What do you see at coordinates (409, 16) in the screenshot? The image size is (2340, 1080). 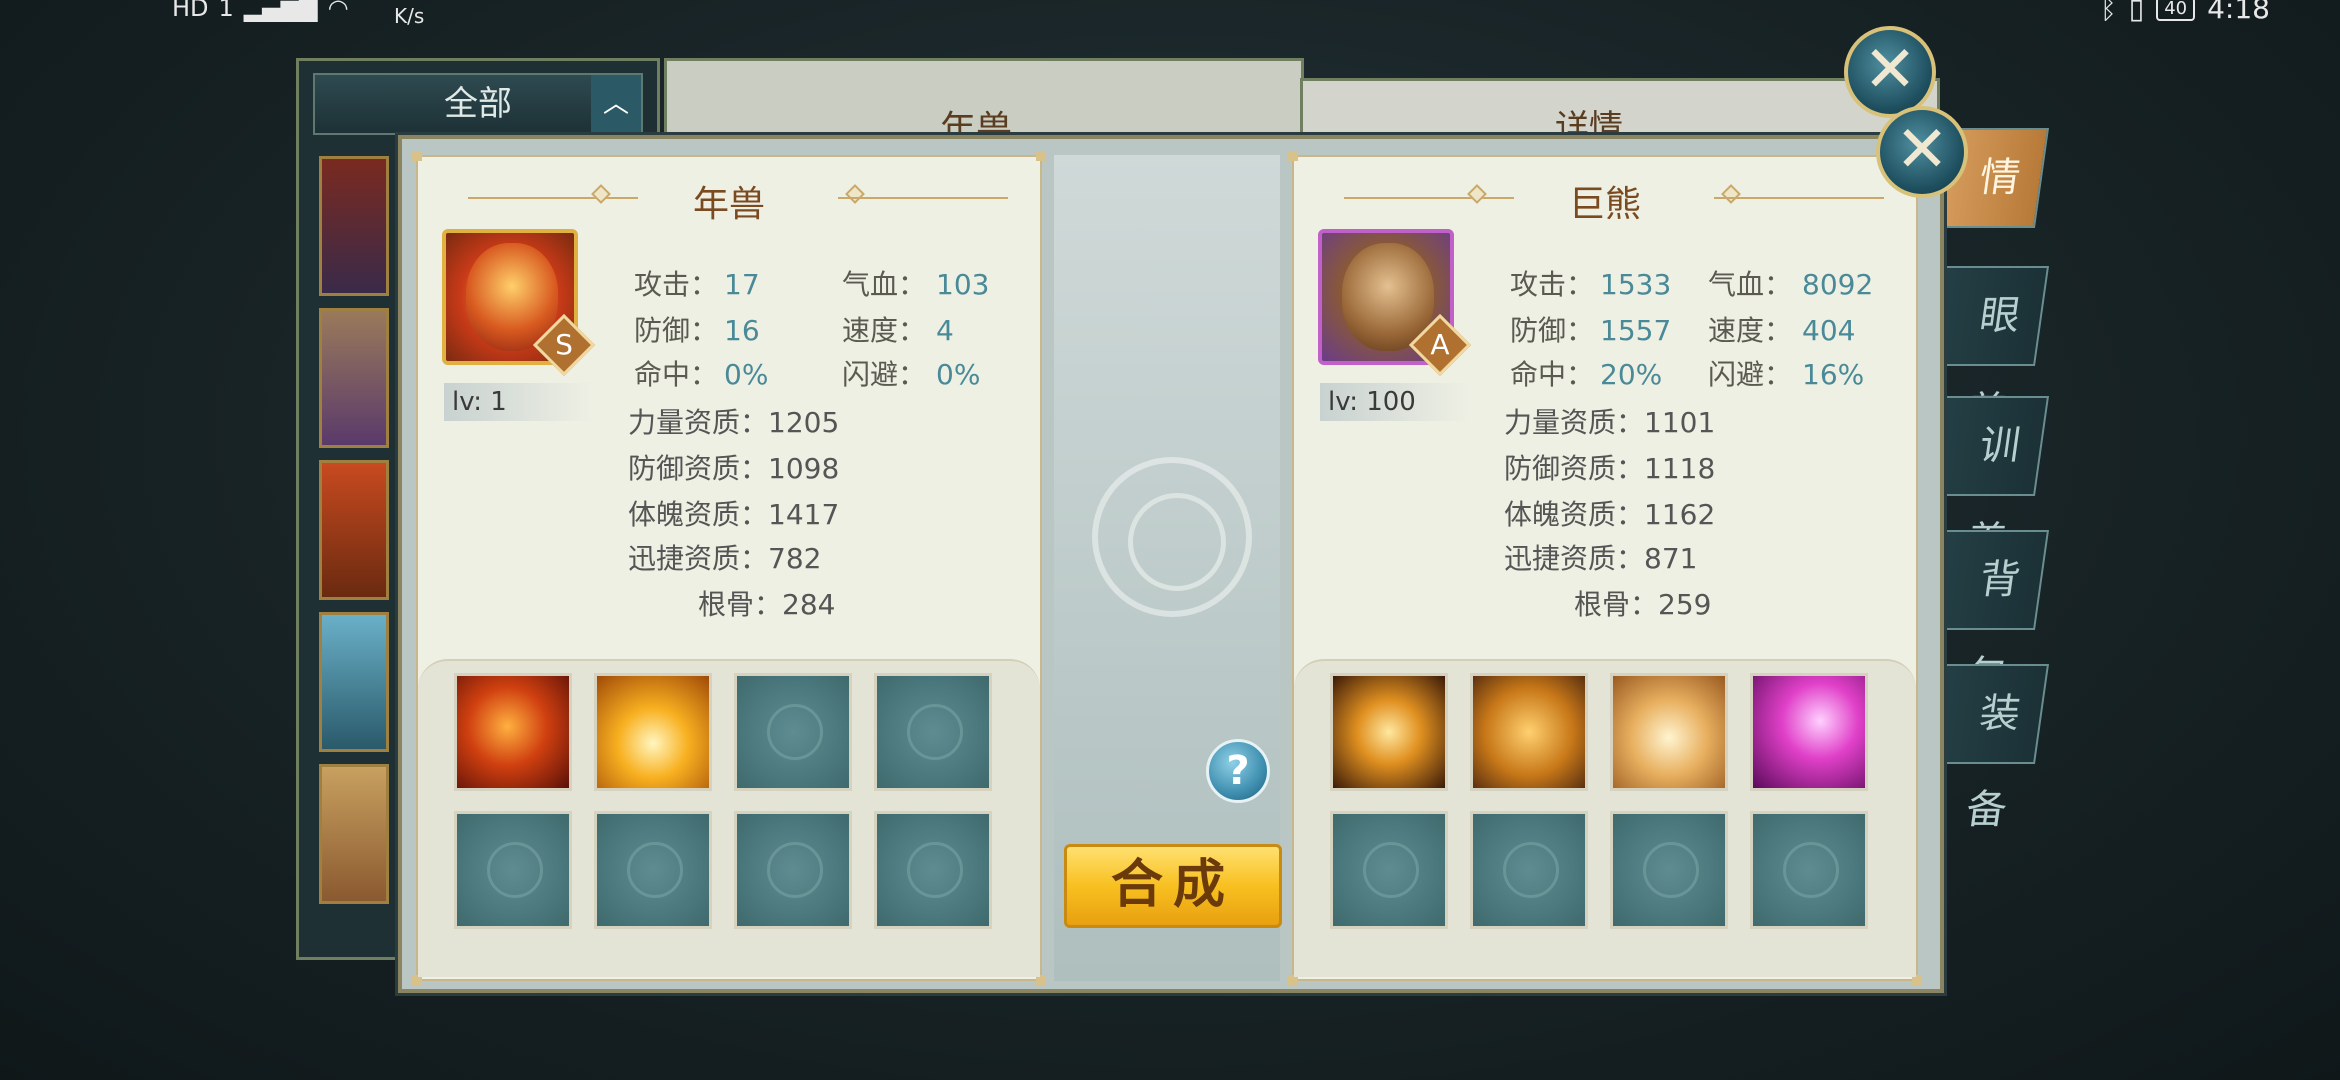 I see `net-speed: K/s` at bounding box center [409, 16].